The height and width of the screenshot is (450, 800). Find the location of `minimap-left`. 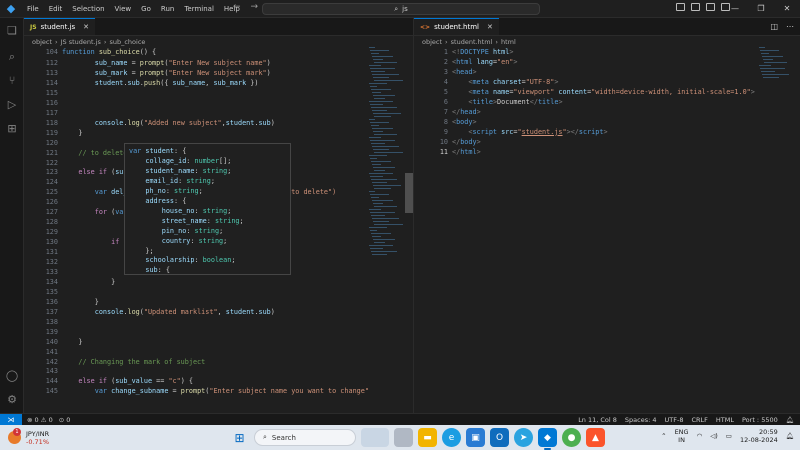

minimap-left is located at coordinates (387, 230).